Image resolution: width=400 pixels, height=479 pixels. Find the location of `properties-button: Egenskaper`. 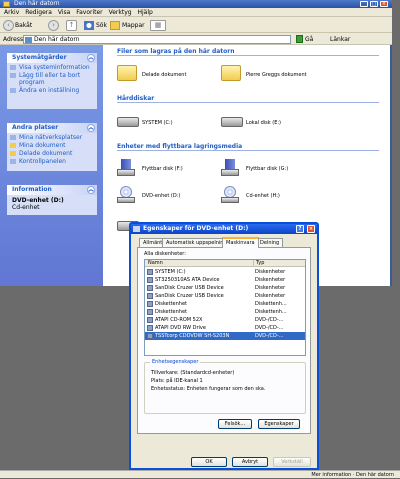

properties-button: Egenskaper is located at coordinates (279, 424).